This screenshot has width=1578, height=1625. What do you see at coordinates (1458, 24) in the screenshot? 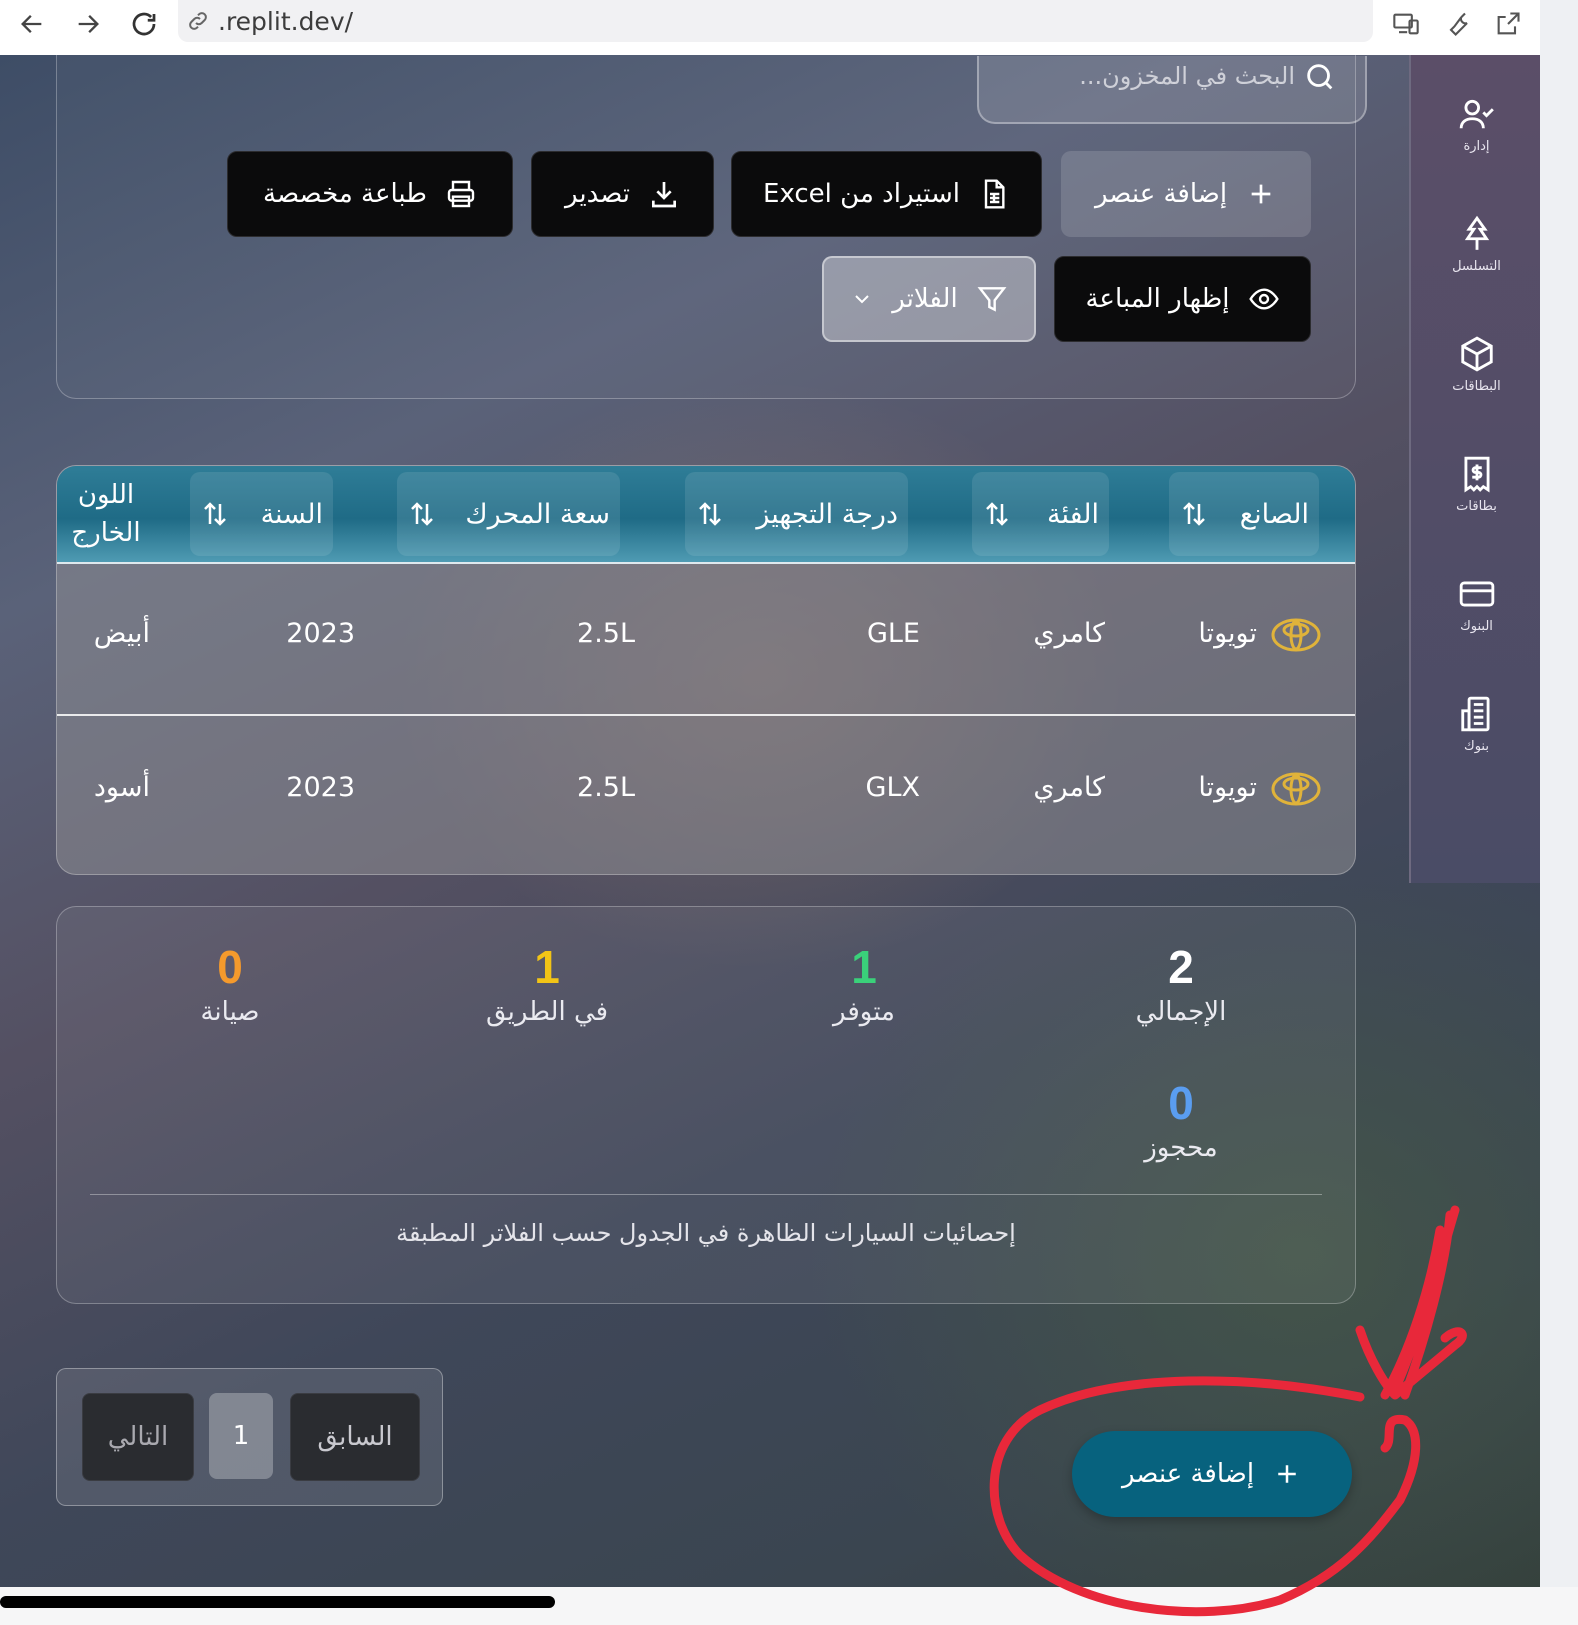
I see `wrench-icon` at bounding box center [1458, 24].